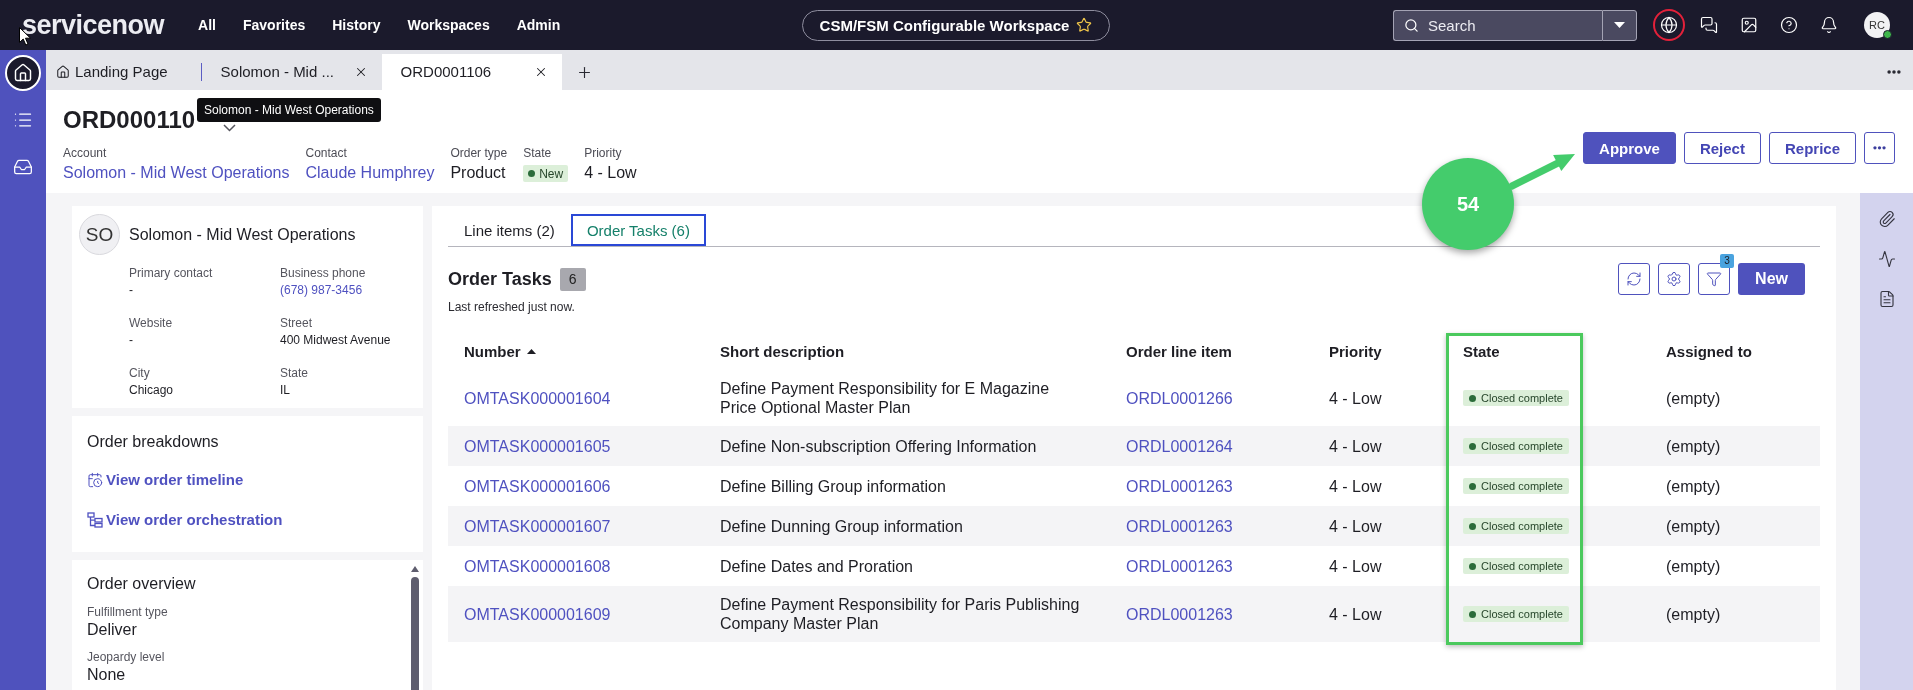  I want to click on record-link: OMTASK000001608, so click(537, 566).